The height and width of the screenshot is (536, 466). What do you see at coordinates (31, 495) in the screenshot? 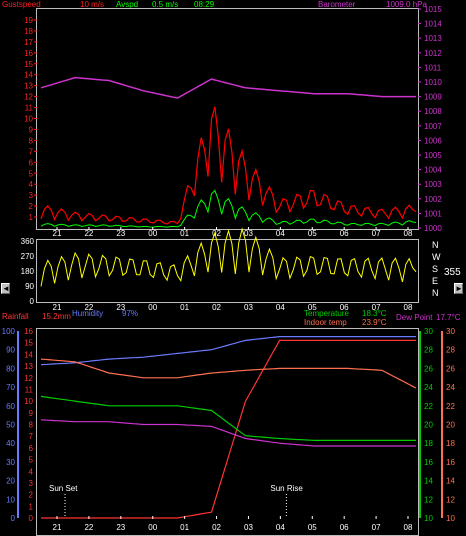
I see `rain-axis-tick: 2` at bounding box center [31, 495].